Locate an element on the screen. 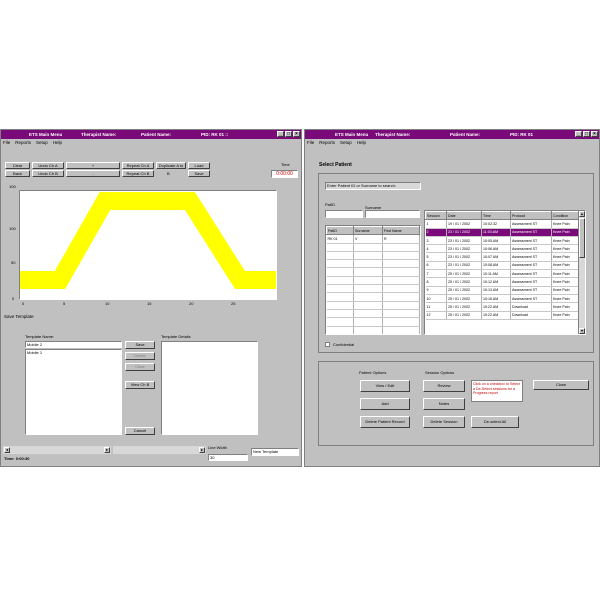 The width and height of the screenshot is (600, 600). time-label: Time is located at coordinates (285, 164).